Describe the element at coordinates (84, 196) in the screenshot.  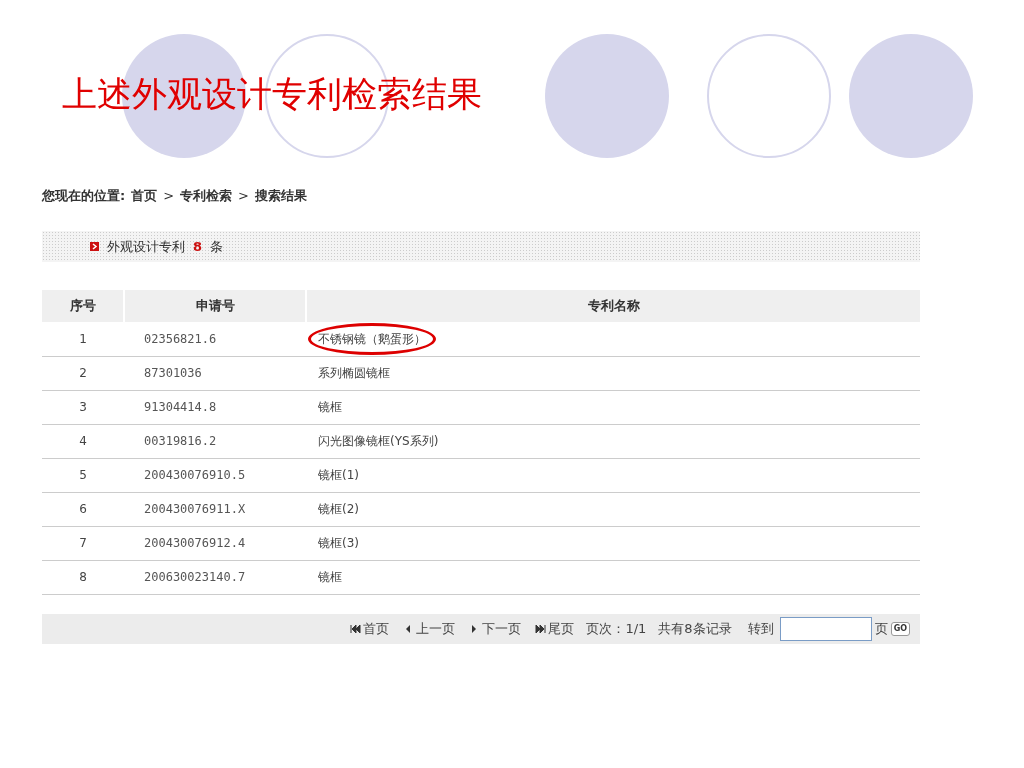
I see `breadcrumb-label: 您现在的位置:` at that location.